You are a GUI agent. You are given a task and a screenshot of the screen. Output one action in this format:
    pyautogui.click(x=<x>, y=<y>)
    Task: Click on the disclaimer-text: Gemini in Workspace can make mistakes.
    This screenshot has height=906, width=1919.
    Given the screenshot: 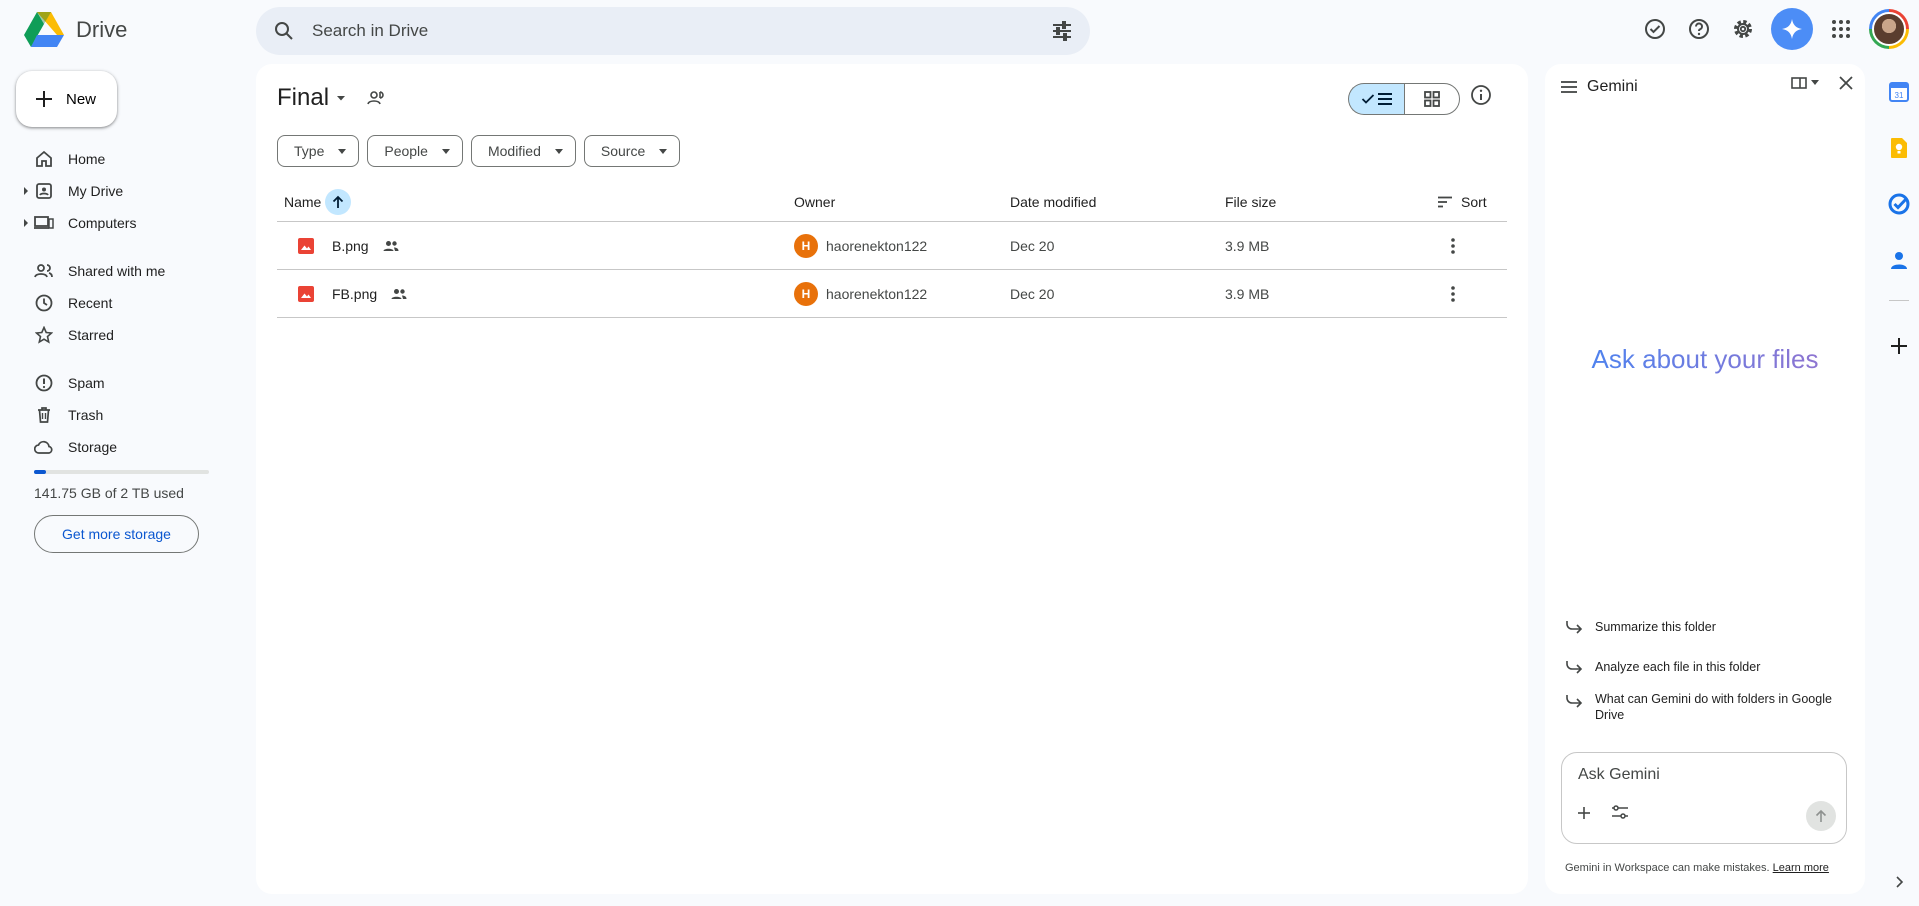 What is the action you would take?
    pyautogui.click(x=1667, y=868)
    